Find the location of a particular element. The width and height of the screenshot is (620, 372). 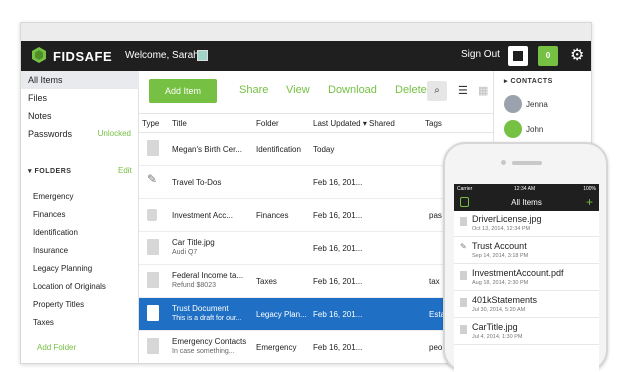

column-folder: Folder is located at coordinates (267, 123).